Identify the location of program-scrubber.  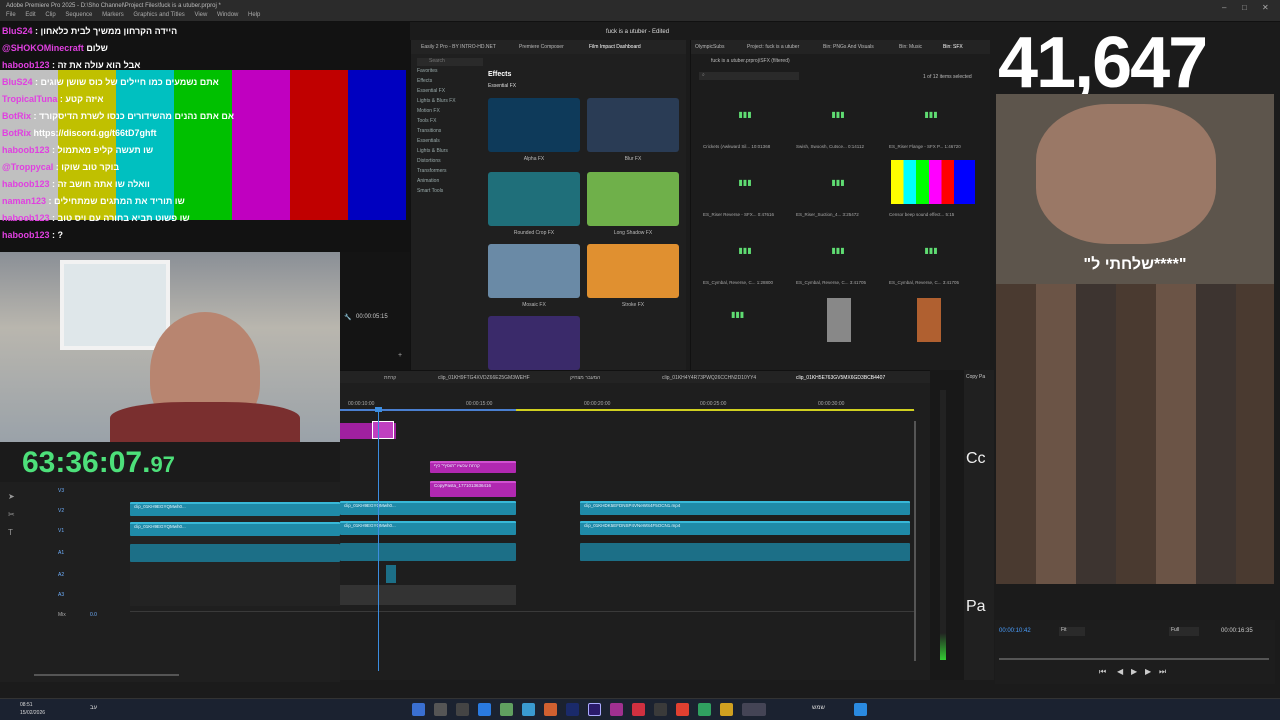
(1134, 659).